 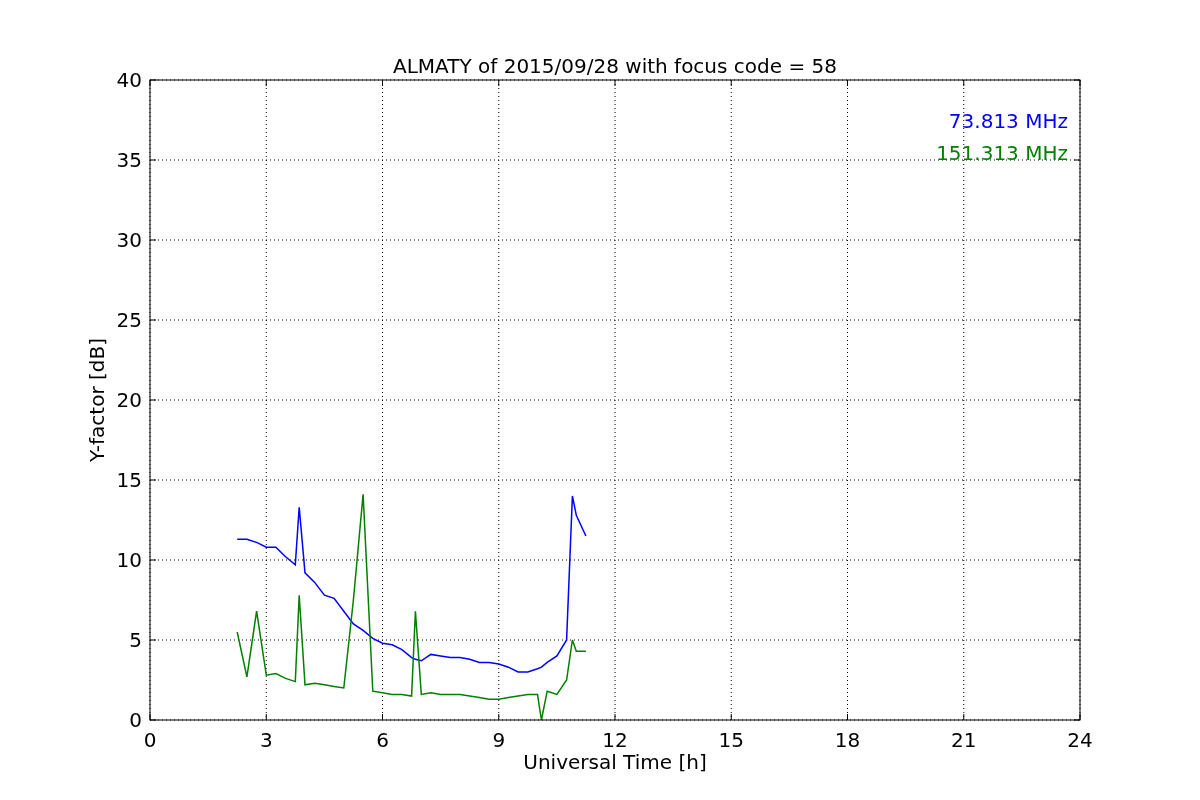 What do you see at coordinates (97, 400) in the screenshot?
I see `axis-label: Y-factor [dB]` at bounding box center [97, 400].